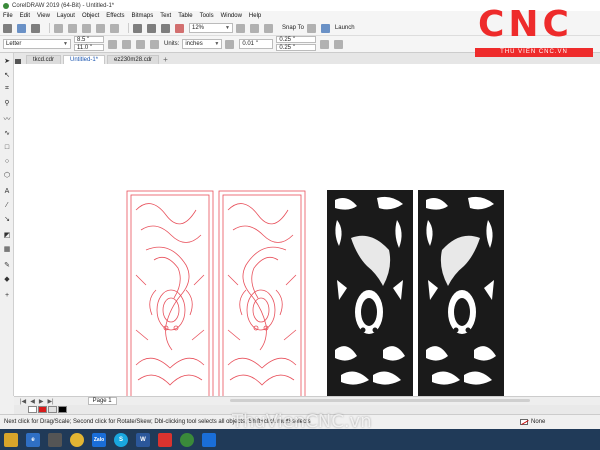 Image resolution: width=600 pixels, height=450 pixels. I want to click on fill-value: None, so click(538, 422).